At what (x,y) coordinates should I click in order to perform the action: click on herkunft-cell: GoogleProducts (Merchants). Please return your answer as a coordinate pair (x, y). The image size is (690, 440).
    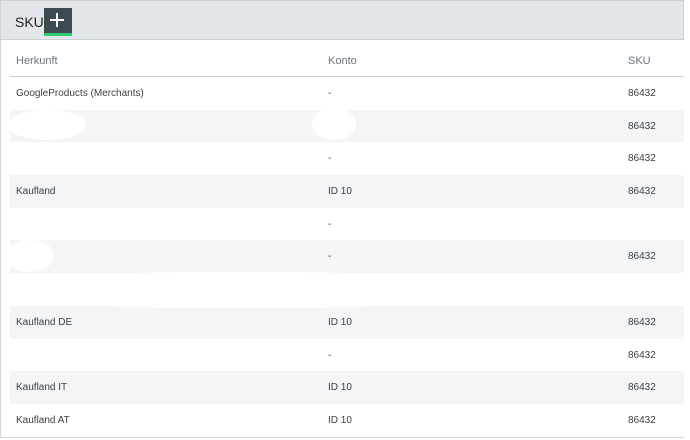
    Looking at the image, I should click on (80, 93).